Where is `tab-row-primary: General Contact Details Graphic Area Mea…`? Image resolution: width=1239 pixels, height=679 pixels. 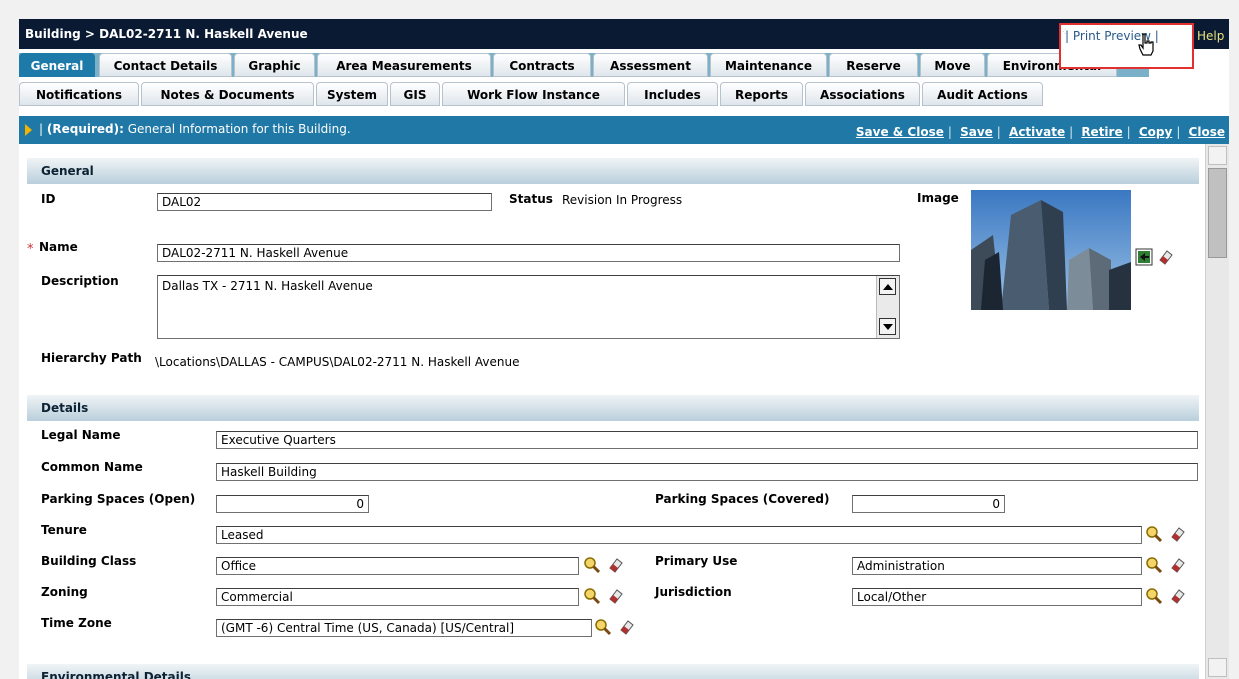
tab-row-primary: General Contact Details Graphic Area Mea… is located at coordinates (584, 65).